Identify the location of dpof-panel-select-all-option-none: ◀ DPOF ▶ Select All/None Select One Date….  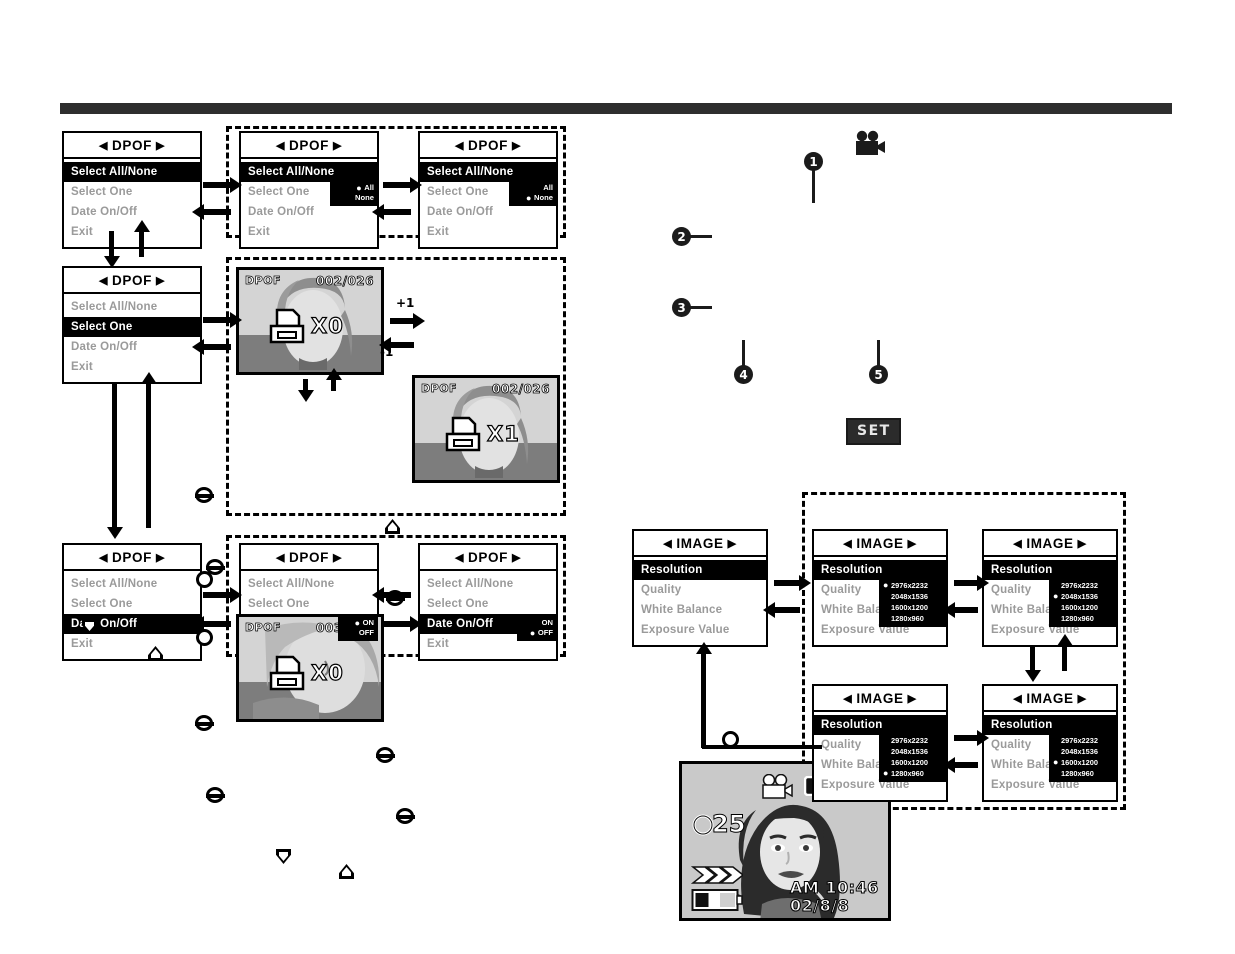
(488, 190).